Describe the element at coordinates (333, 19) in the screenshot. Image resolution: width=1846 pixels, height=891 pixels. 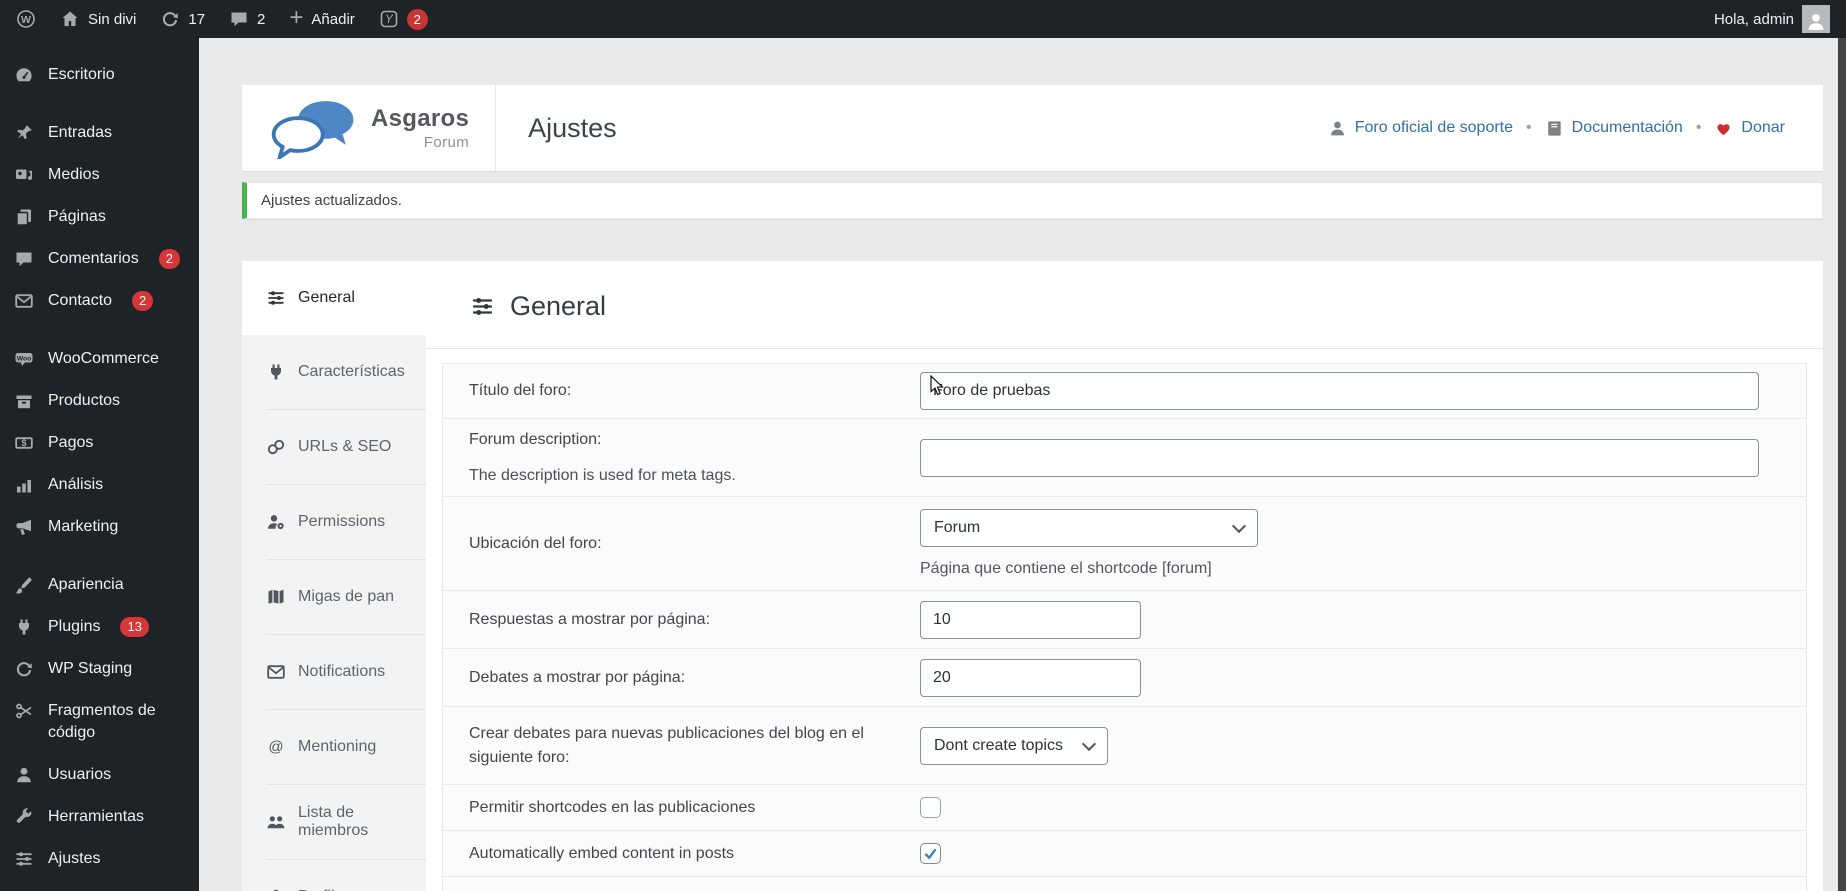
I see `add-new-label: Añadir` at that location.